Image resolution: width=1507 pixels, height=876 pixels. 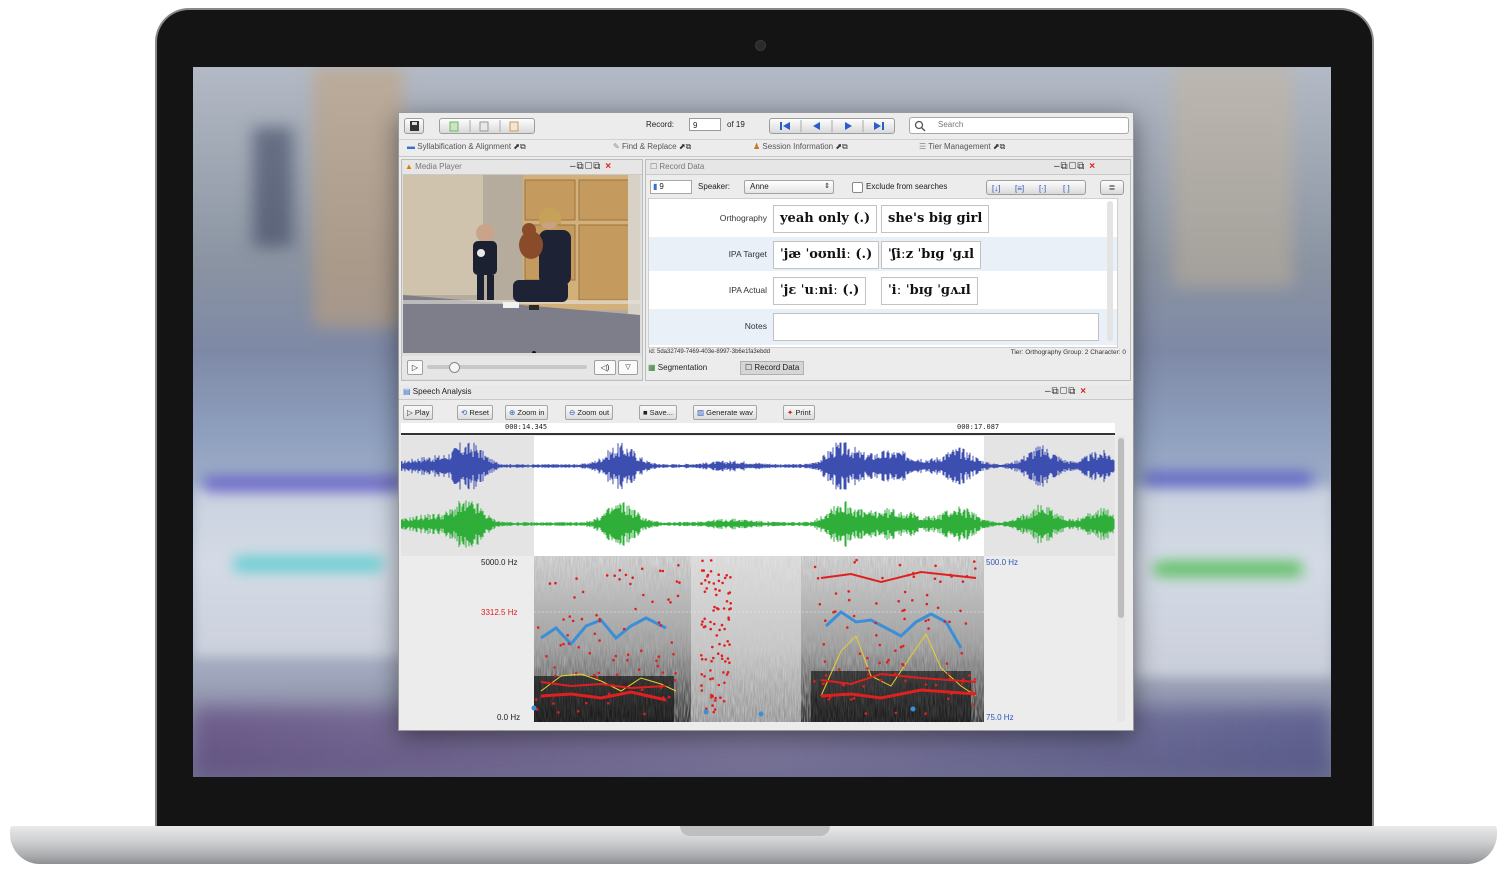 What do you see at coordinates (758, 429) in the screenshot?
I see `timeline-ruler: 000:14.345 000:17.087` at bounding box center [758, 429].